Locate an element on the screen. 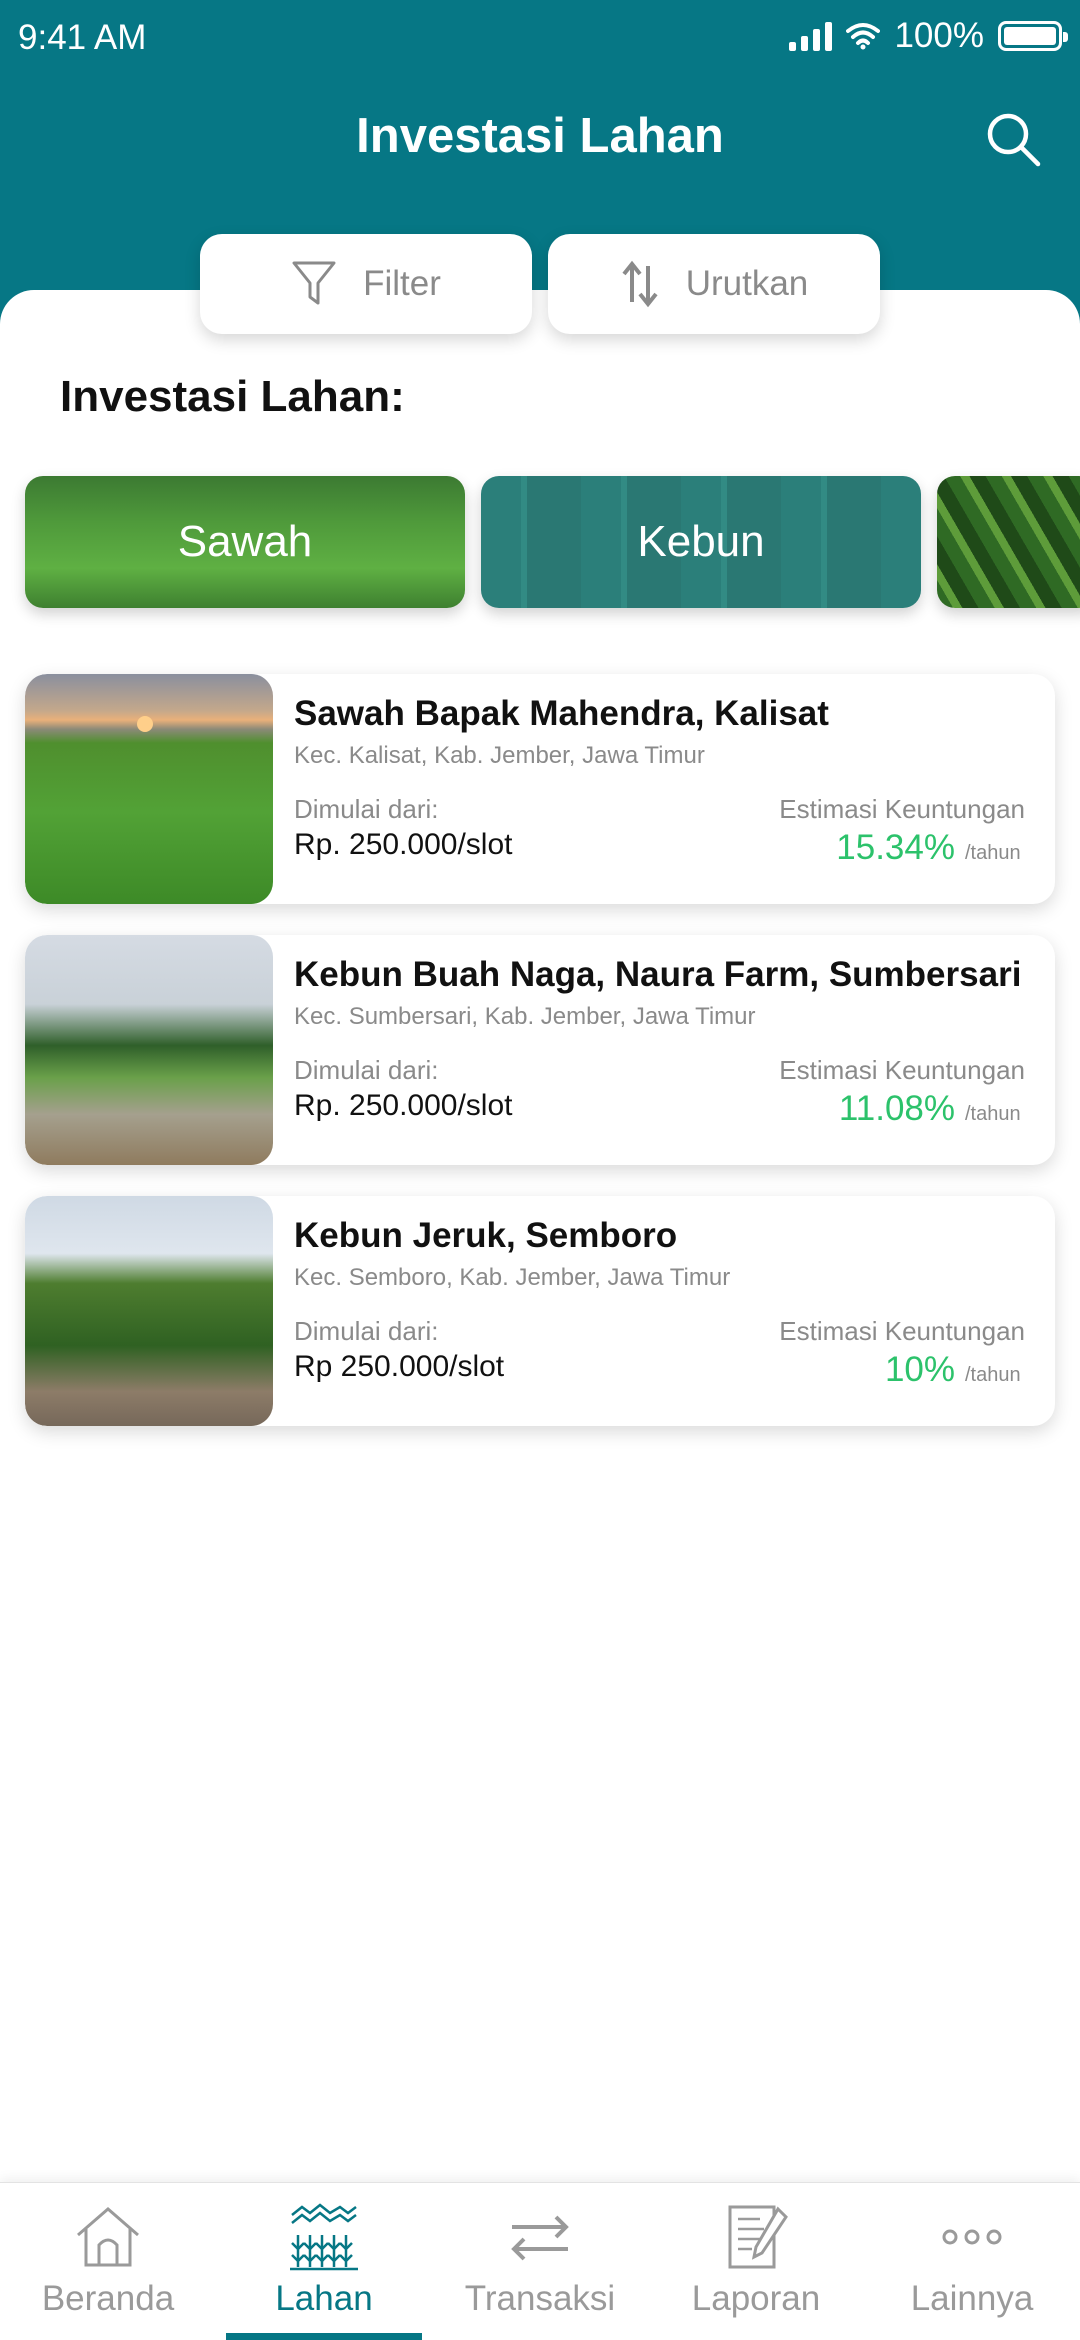 Image resolution: width=1080 pixels, height=2340 pixels. category-sawah: Sawah is located at coordinates (245, 542).